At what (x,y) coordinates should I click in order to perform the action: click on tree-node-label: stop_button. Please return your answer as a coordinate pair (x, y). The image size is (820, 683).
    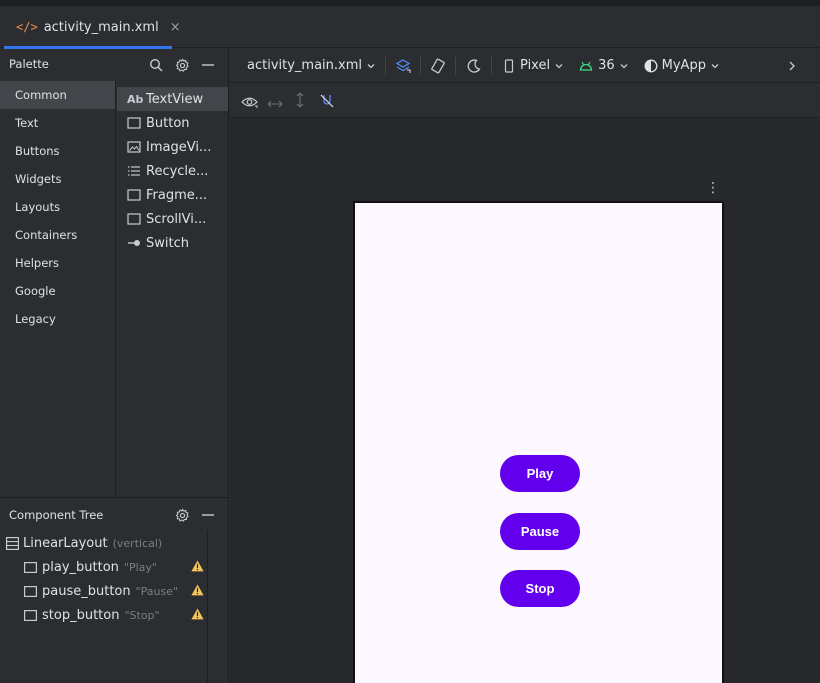
    Looking at the image, I should click on (81, 615).